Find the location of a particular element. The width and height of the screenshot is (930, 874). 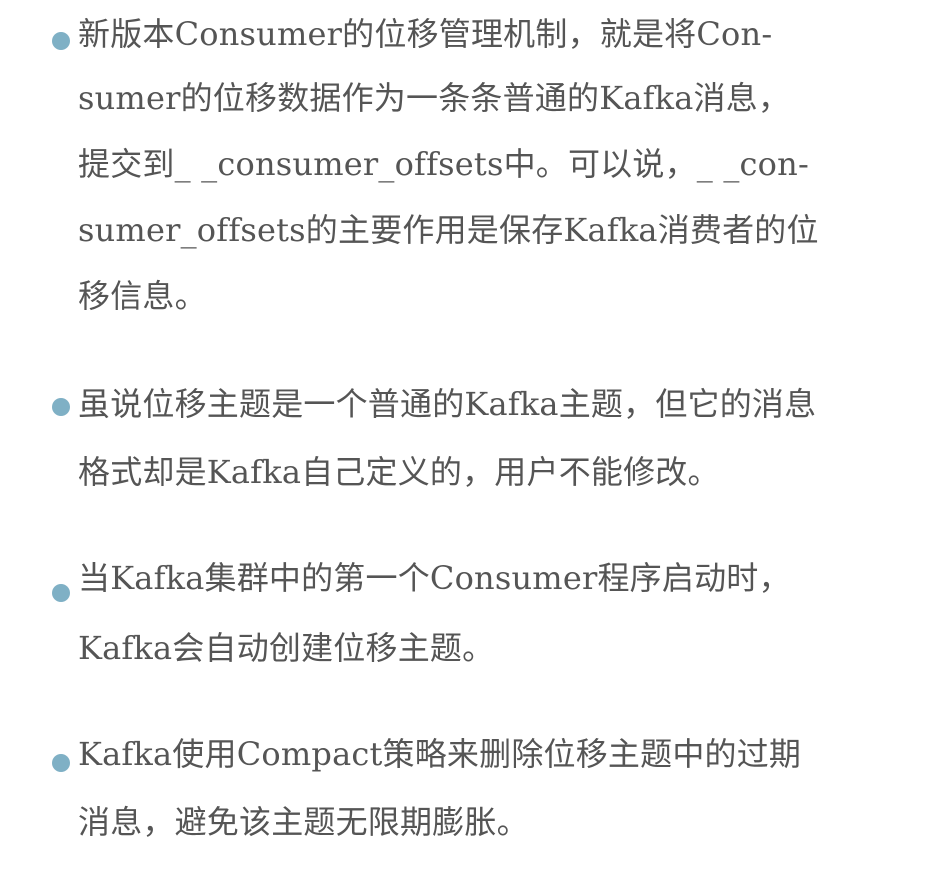

bullet-text-line: Kafka会自动创建位移主题。 is located at coordinates (286, 648).